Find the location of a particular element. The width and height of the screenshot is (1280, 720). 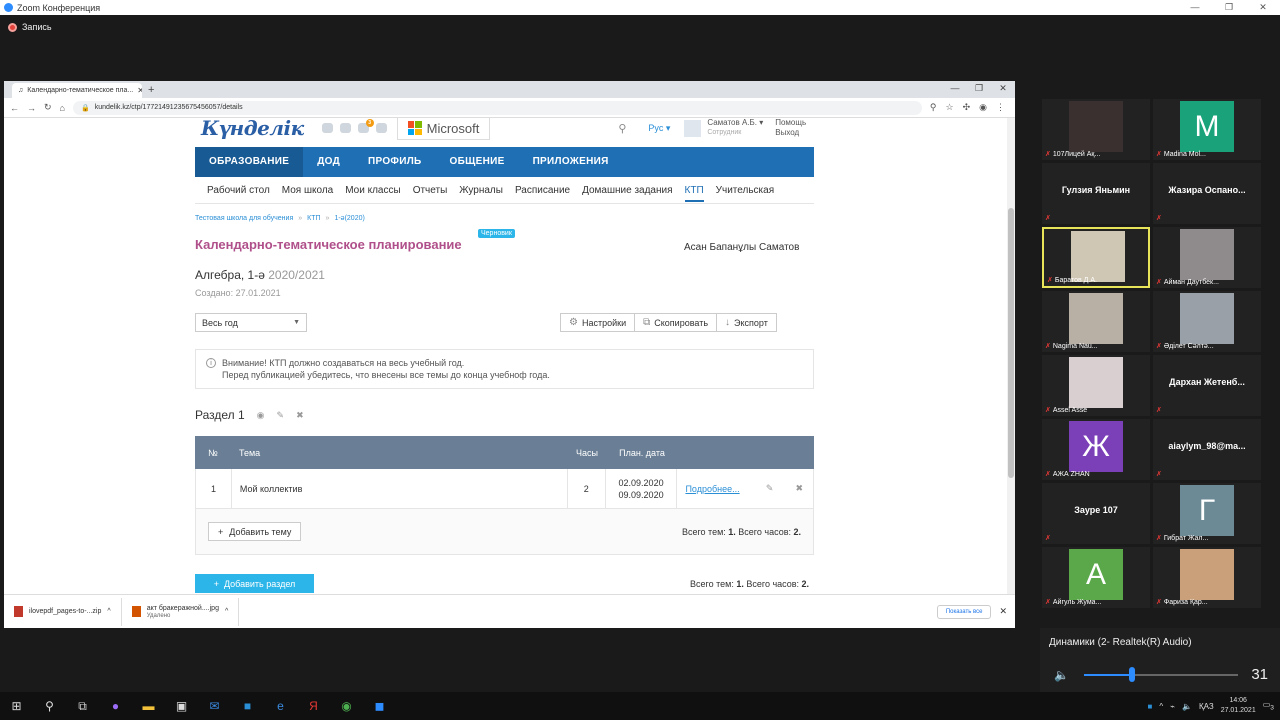

reload-icon: ↻ is located at coordinates (48, 107).